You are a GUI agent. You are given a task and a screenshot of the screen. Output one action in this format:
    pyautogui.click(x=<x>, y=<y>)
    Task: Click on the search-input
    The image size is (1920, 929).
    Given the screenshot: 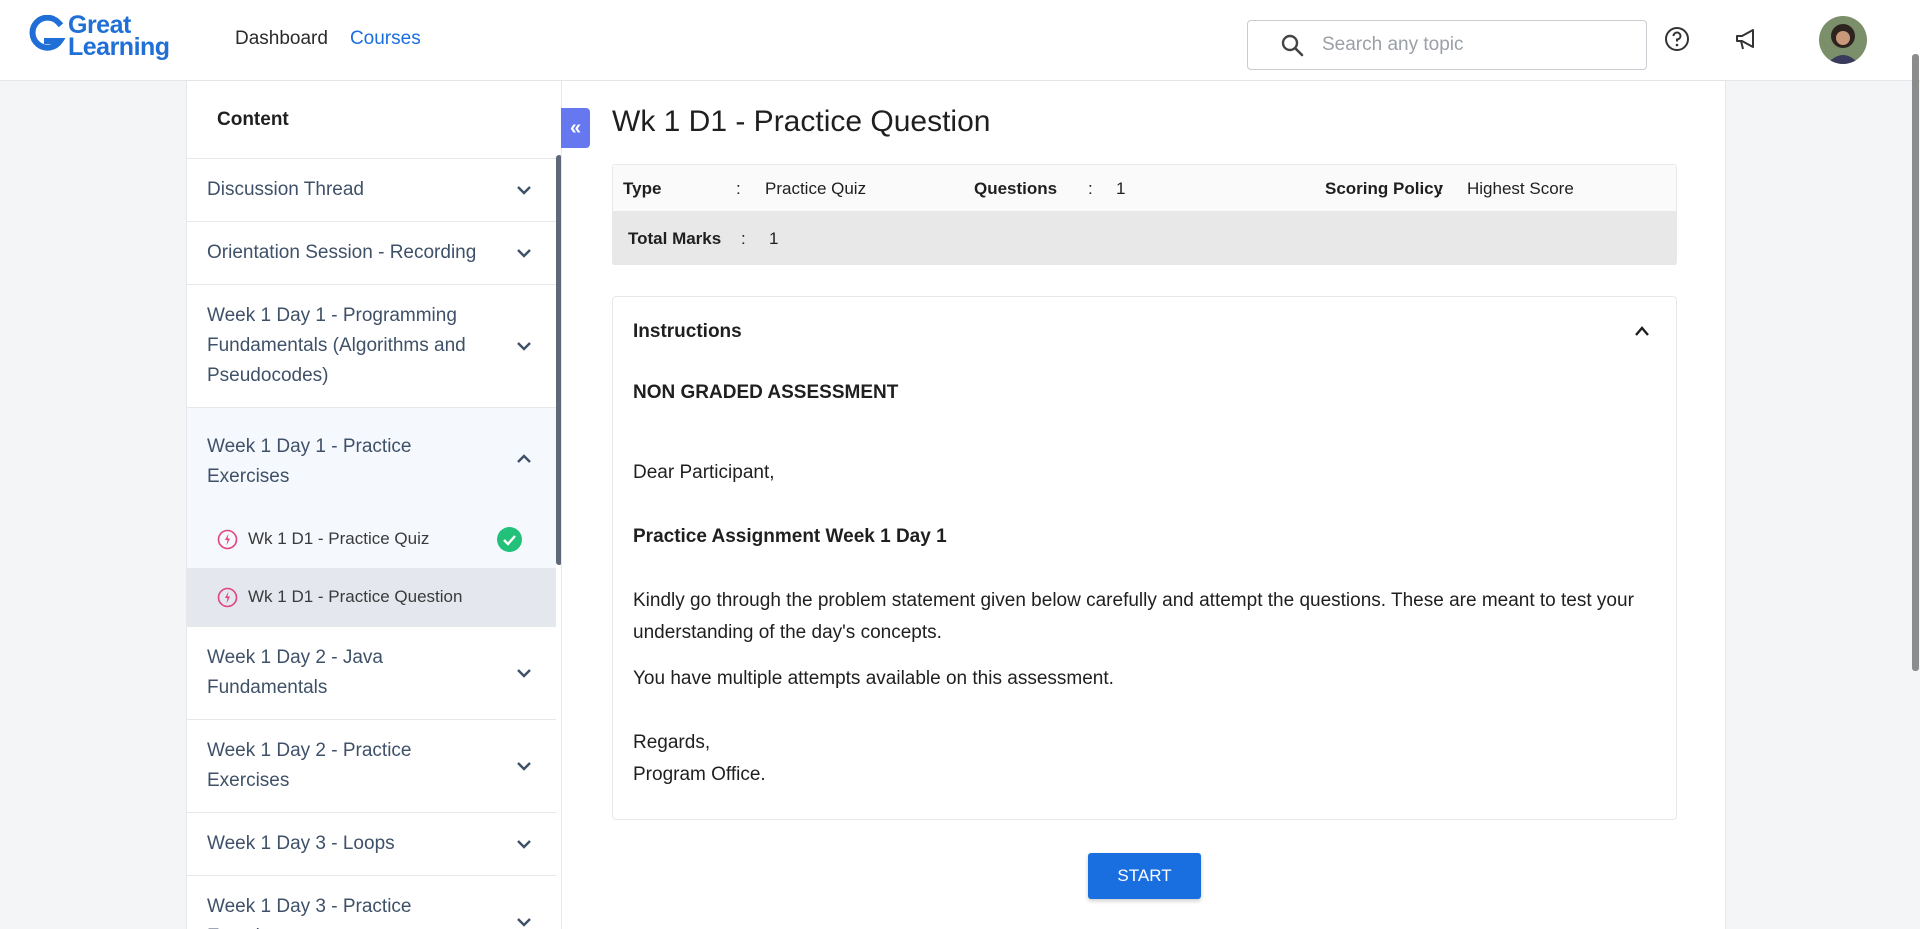 What is the action you would take?
    pyautogui.click(x=1472, y=45)
    